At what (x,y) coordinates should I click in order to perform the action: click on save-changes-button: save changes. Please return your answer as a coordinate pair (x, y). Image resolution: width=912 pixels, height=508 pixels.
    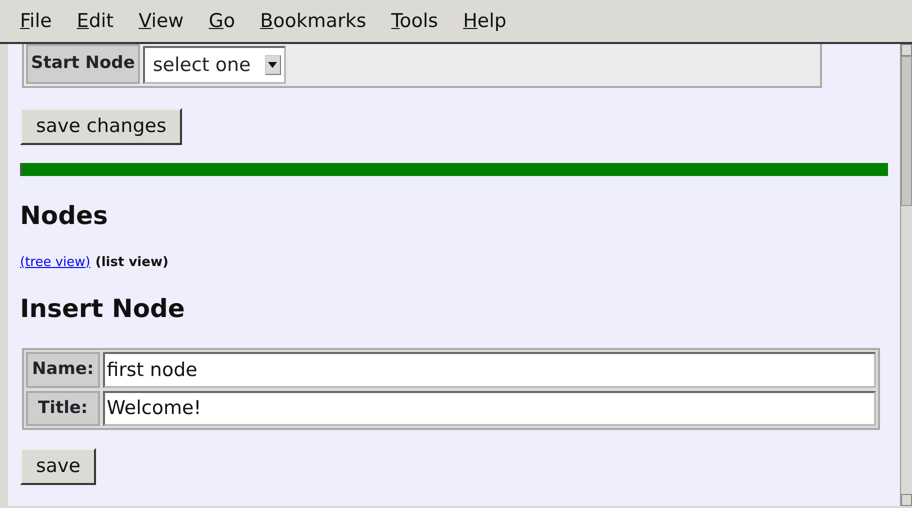
    Looking at the image, I should click on (101, 126).